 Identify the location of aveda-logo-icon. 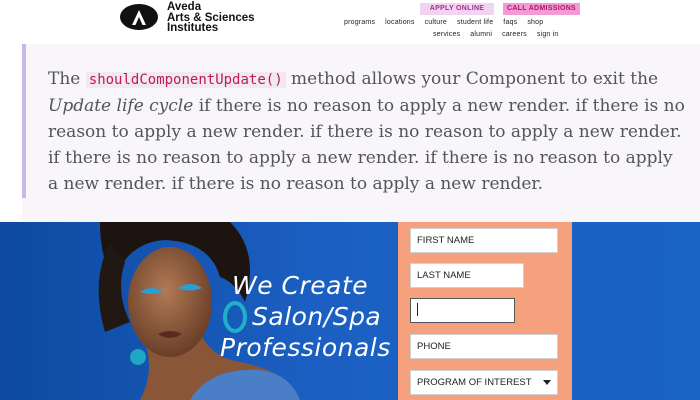
(139, 17).